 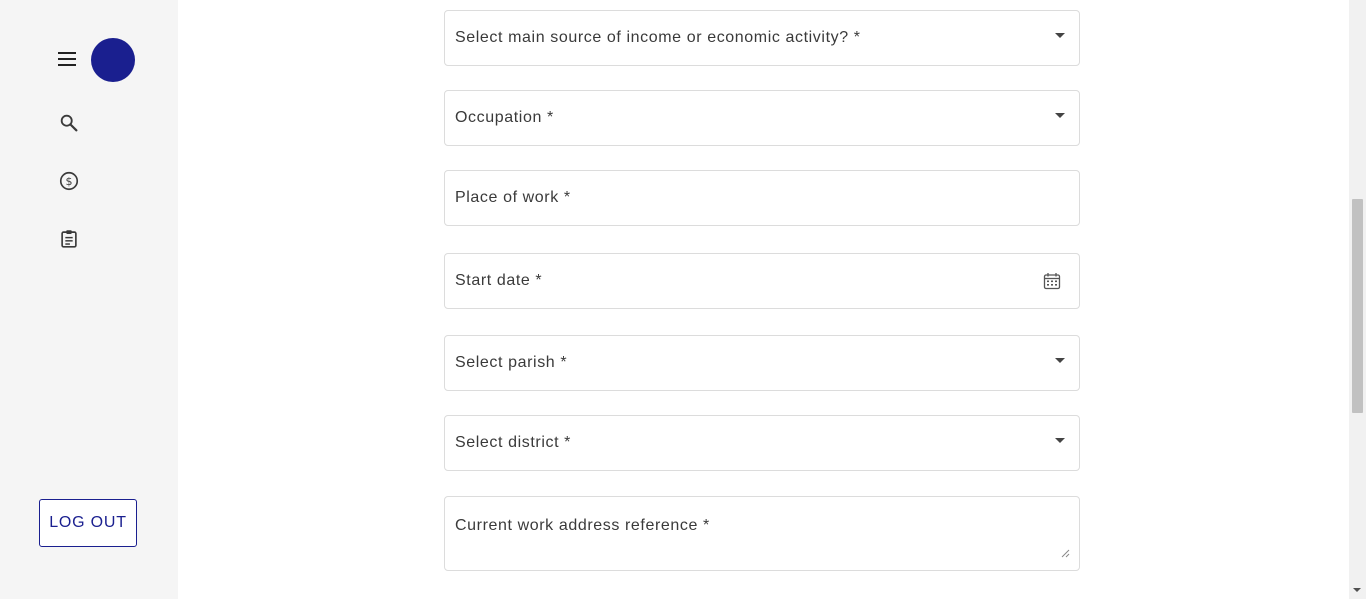 What do you see at coordinates (504, 117) in the screenshot?
I see `occupation-label: Occupation *` at bounding box center [504, 117].